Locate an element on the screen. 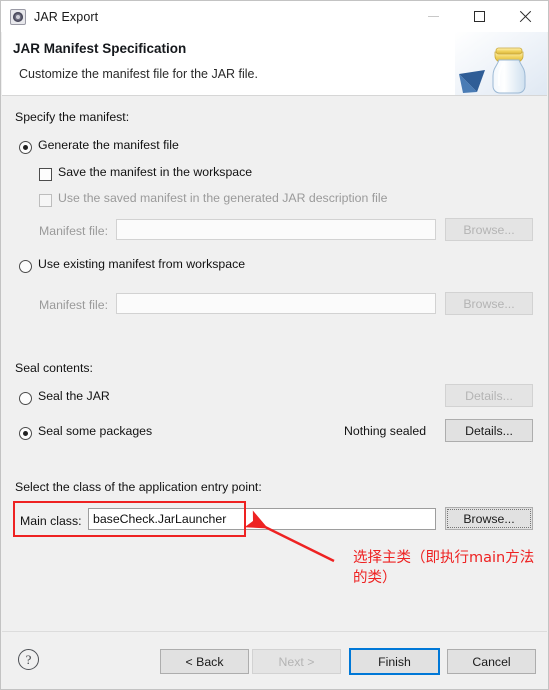 This screenshot has width=549, height=690. minimize-button is located at coordinates (433, 16).